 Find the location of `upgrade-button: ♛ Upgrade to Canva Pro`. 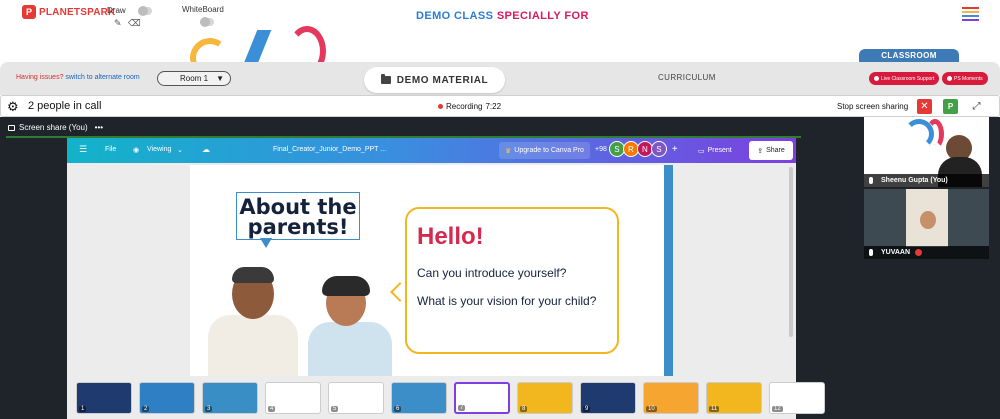

upgrade-button: ♛ Upgrade to Canva Pro is located at coordinates (544, 150).